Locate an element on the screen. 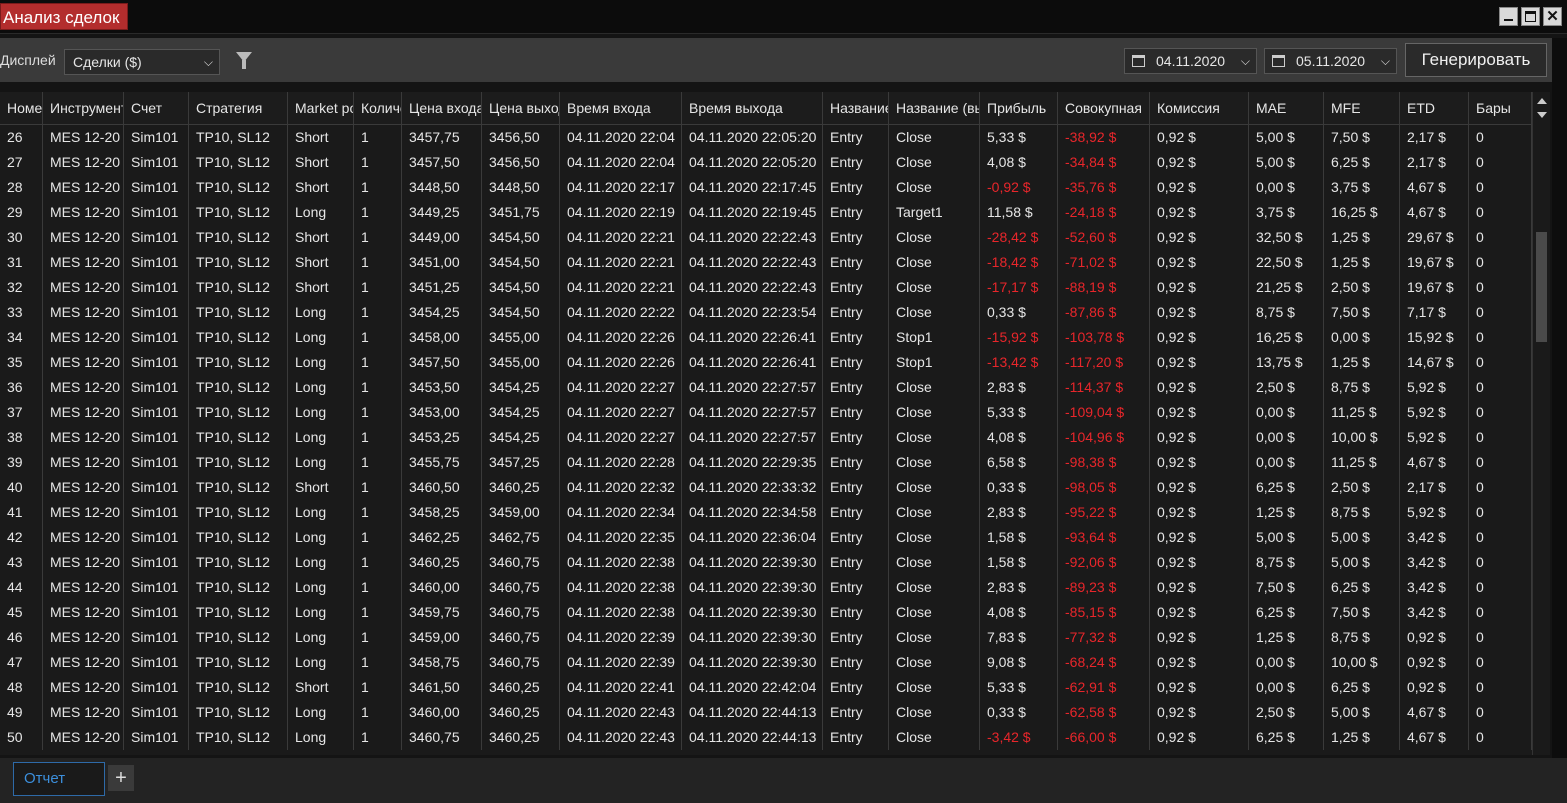  cell-exit-time: 04.11.2020 22:27:57 is located at coordinates (752, 437).